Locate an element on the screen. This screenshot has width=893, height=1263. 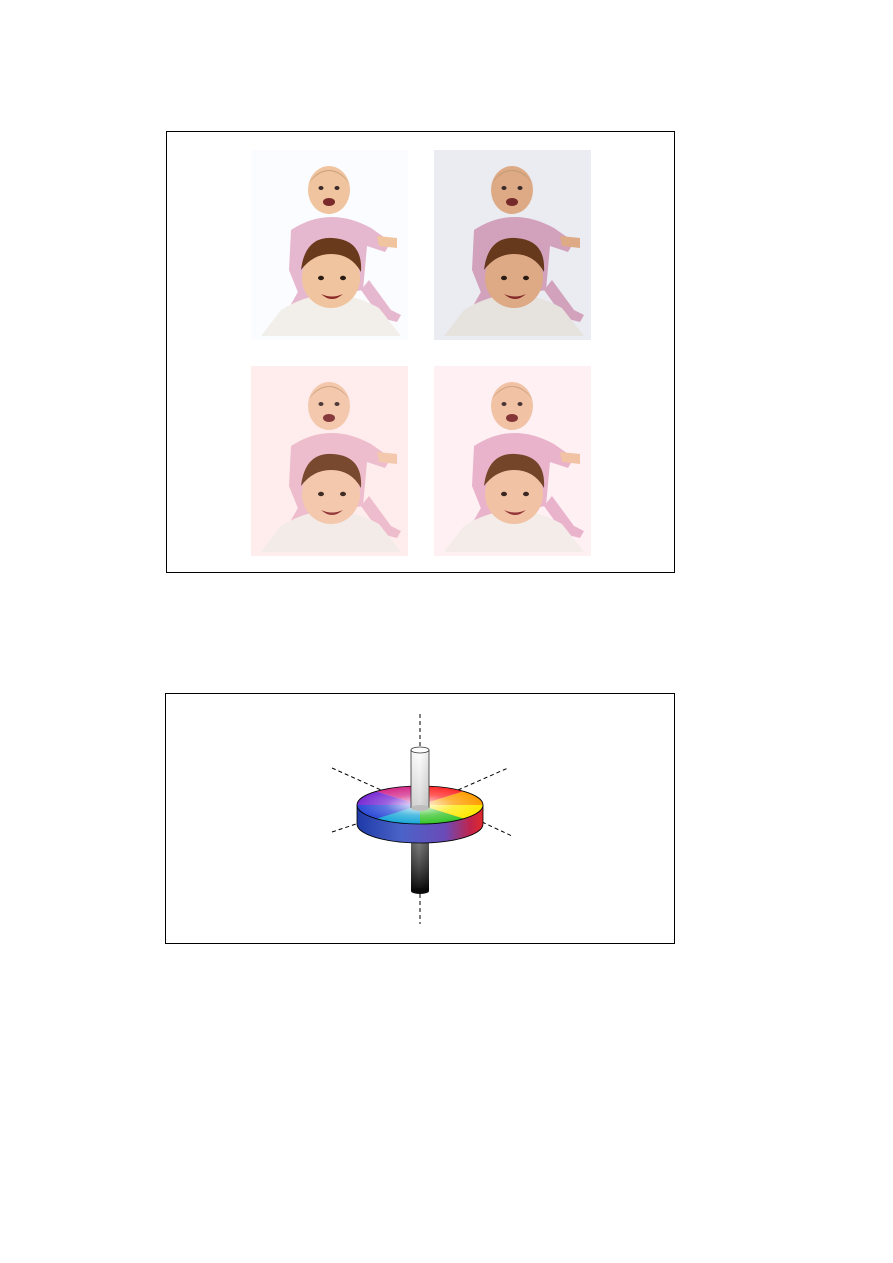
lower-right-guide is located at coordinates (497, 829).